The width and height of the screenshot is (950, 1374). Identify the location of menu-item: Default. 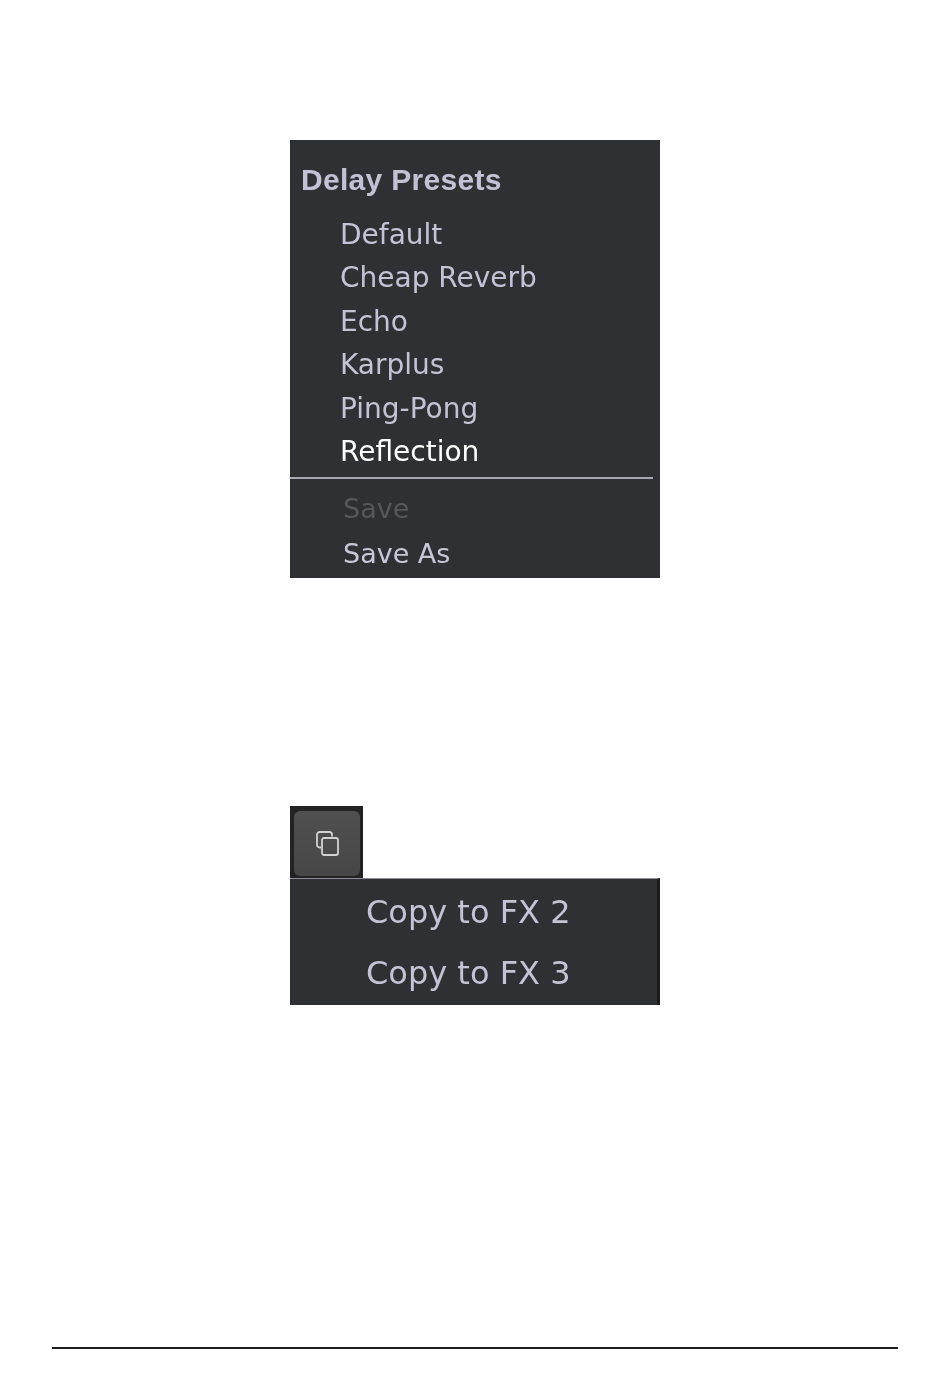
(391, 235).